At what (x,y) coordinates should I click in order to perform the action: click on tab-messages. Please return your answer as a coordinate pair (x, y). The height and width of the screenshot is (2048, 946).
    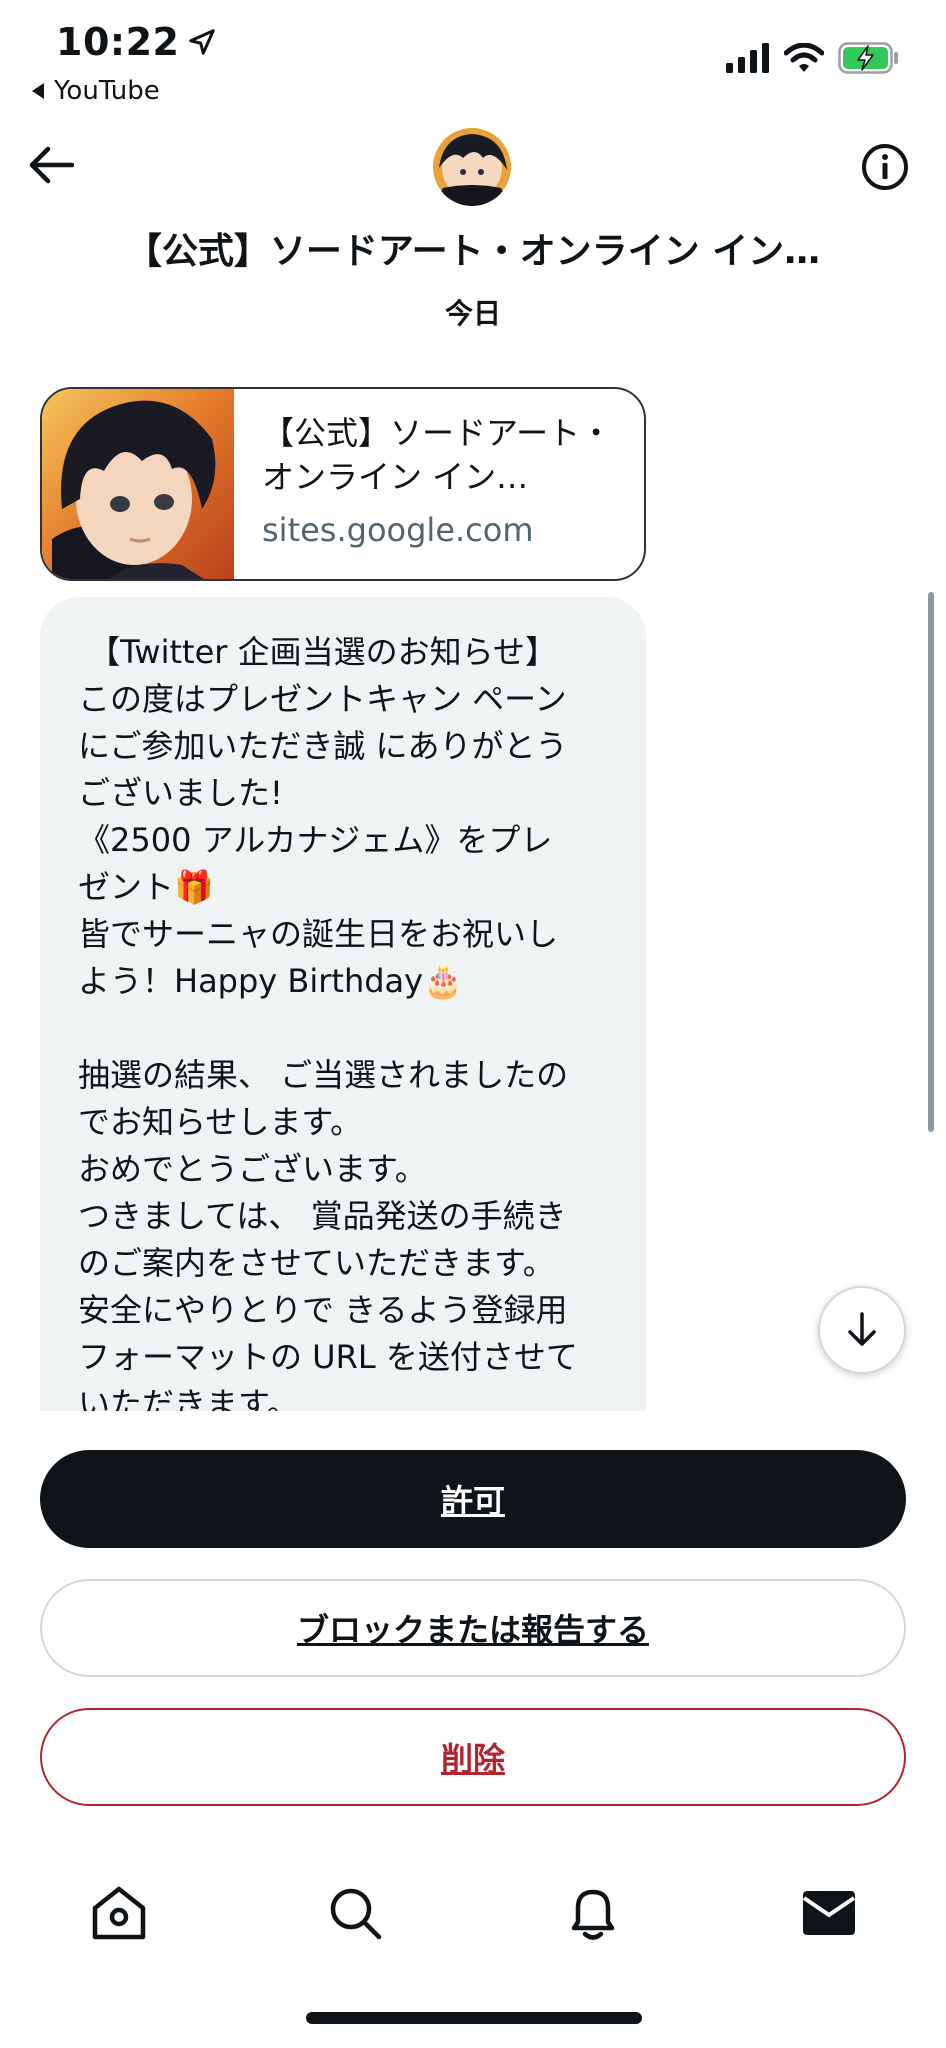
    Looking at the image, I should click on (829, 1913).